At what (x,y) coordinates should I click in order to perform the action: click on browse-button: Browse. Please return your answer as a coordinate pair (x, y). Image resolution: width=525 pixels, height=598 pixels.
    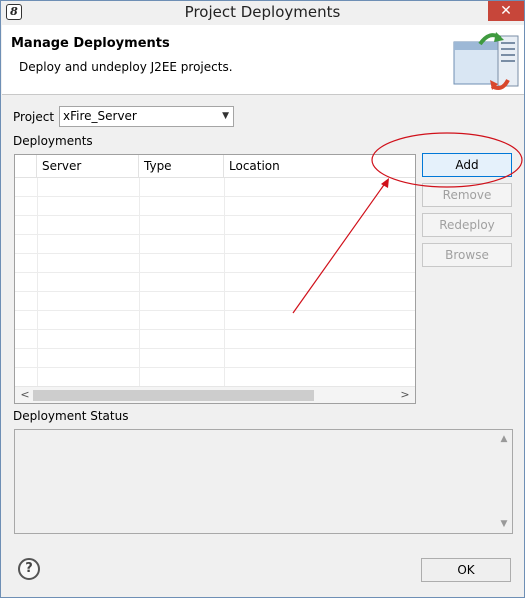
    Looking at the image, I should click on (467, 255).